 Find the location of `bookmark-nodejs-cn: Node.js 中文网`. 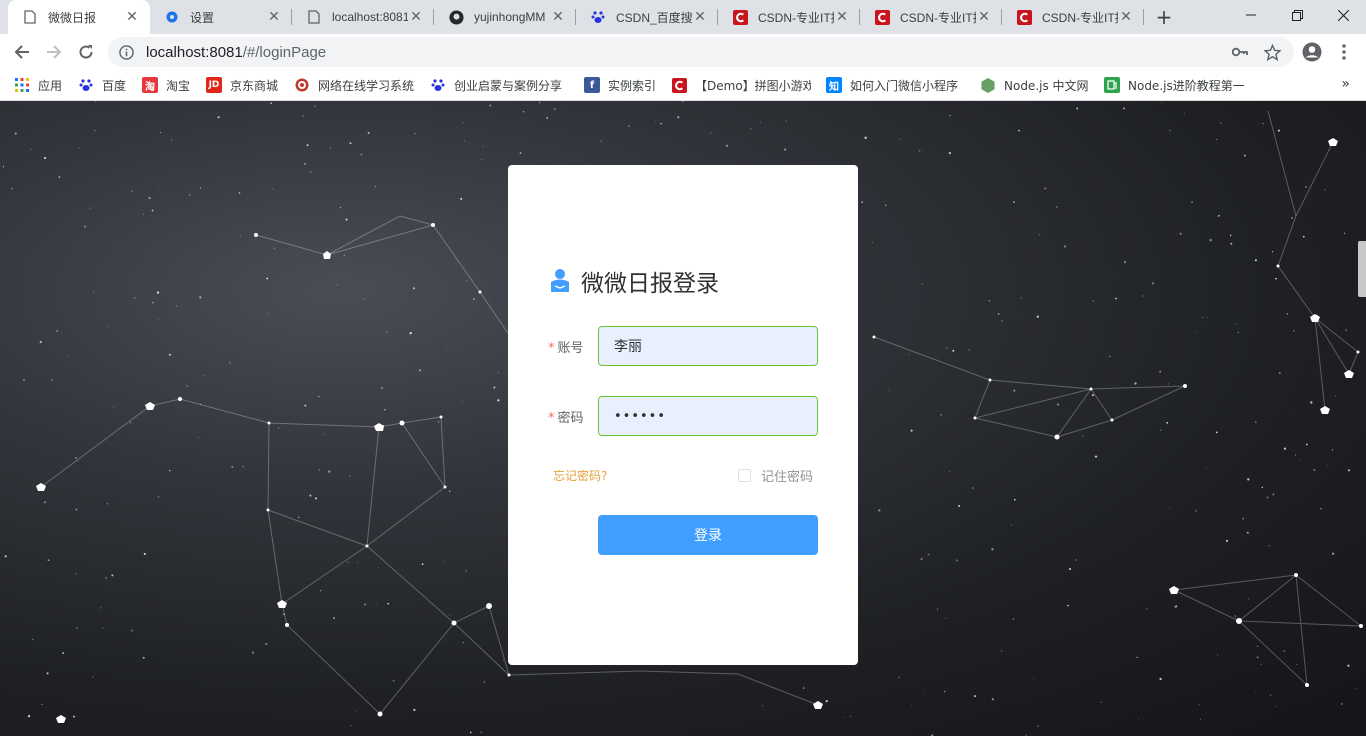

bookmark-nodejs-cn: Node.js 中文网 is located at coordinates (1036, 85).